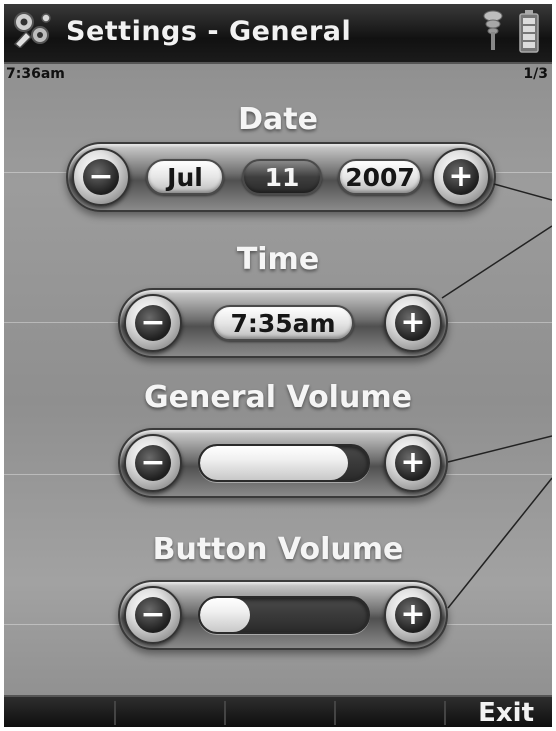 This screenshot has height=731, width=556. I want to click on general-volume-slider, so click(284, 463).